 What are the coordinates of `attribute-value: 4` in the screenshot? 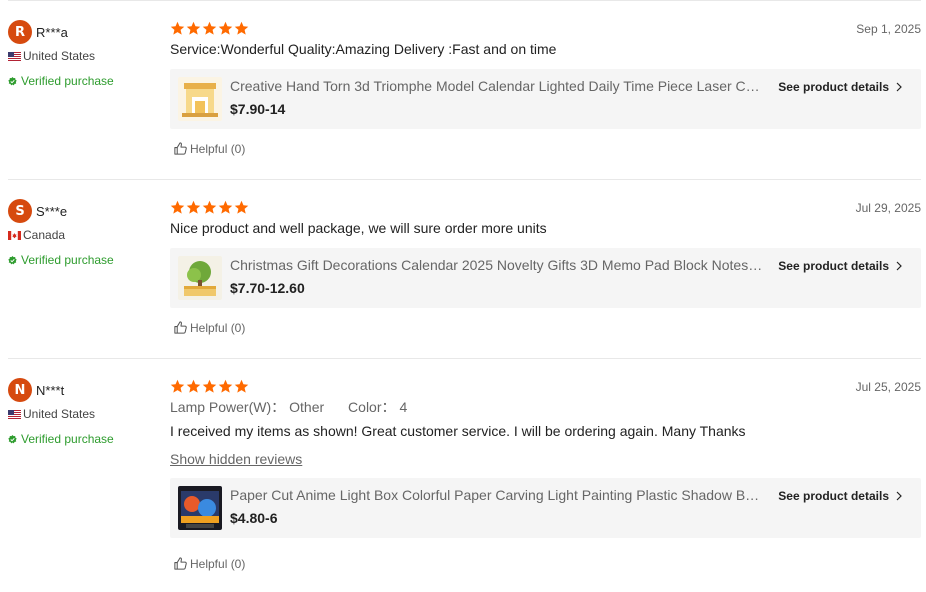 It's located at (403, 407).